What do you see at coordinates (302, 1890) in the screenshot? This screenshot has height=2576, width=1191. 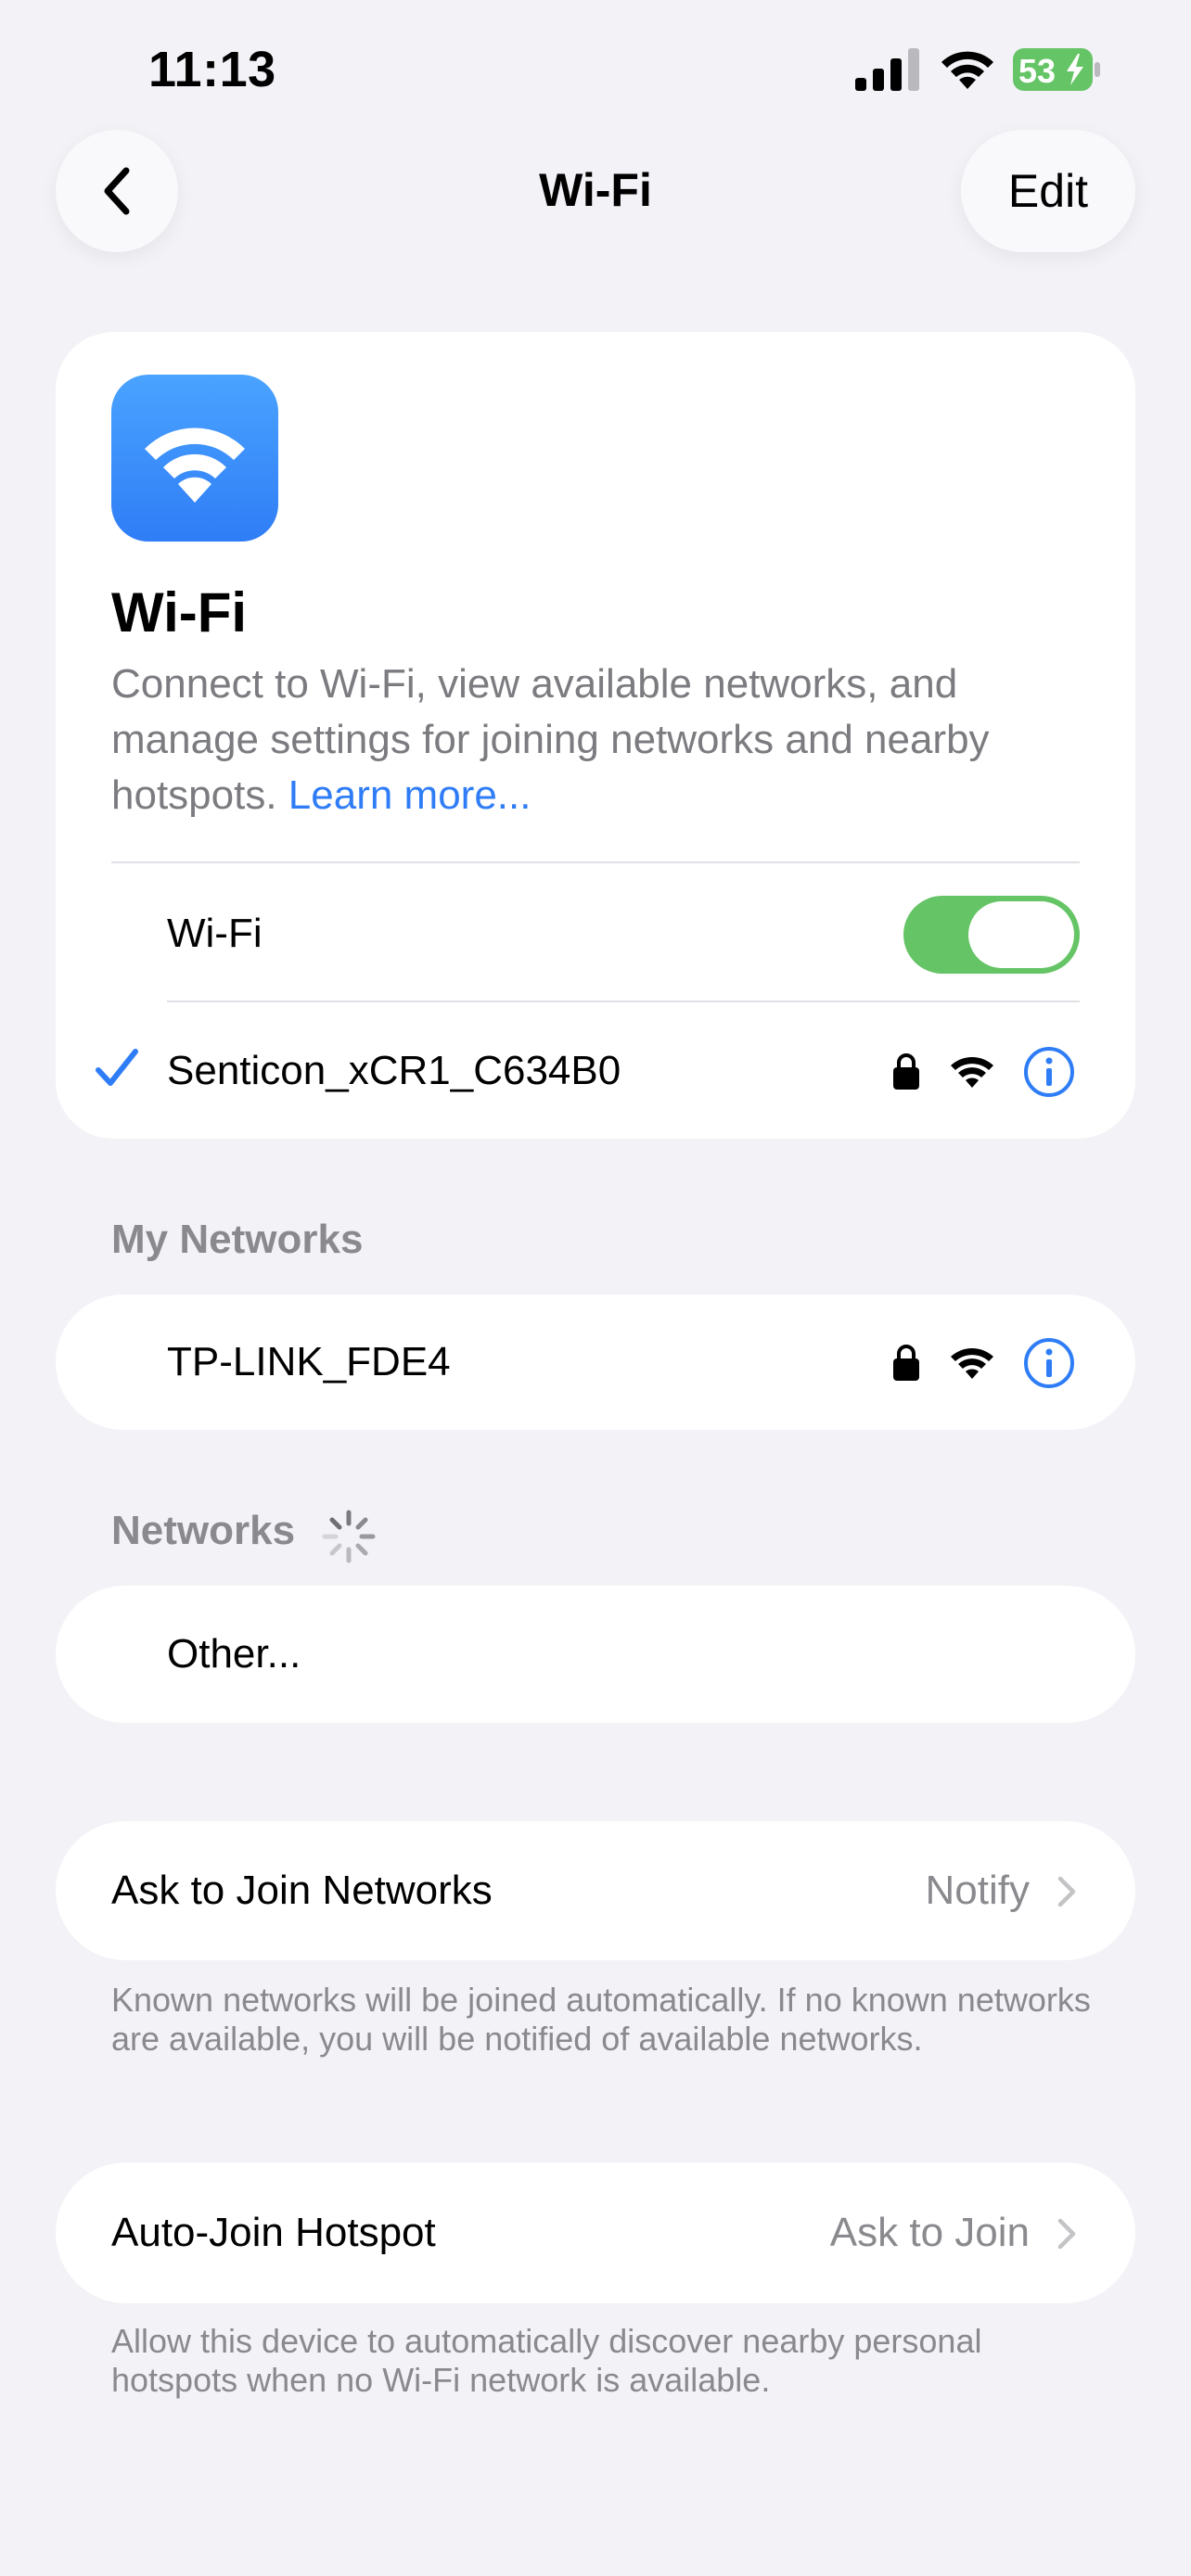 I see `ask-to-join-label: Ask to Join Networks` at bounding box center [302, 1890].